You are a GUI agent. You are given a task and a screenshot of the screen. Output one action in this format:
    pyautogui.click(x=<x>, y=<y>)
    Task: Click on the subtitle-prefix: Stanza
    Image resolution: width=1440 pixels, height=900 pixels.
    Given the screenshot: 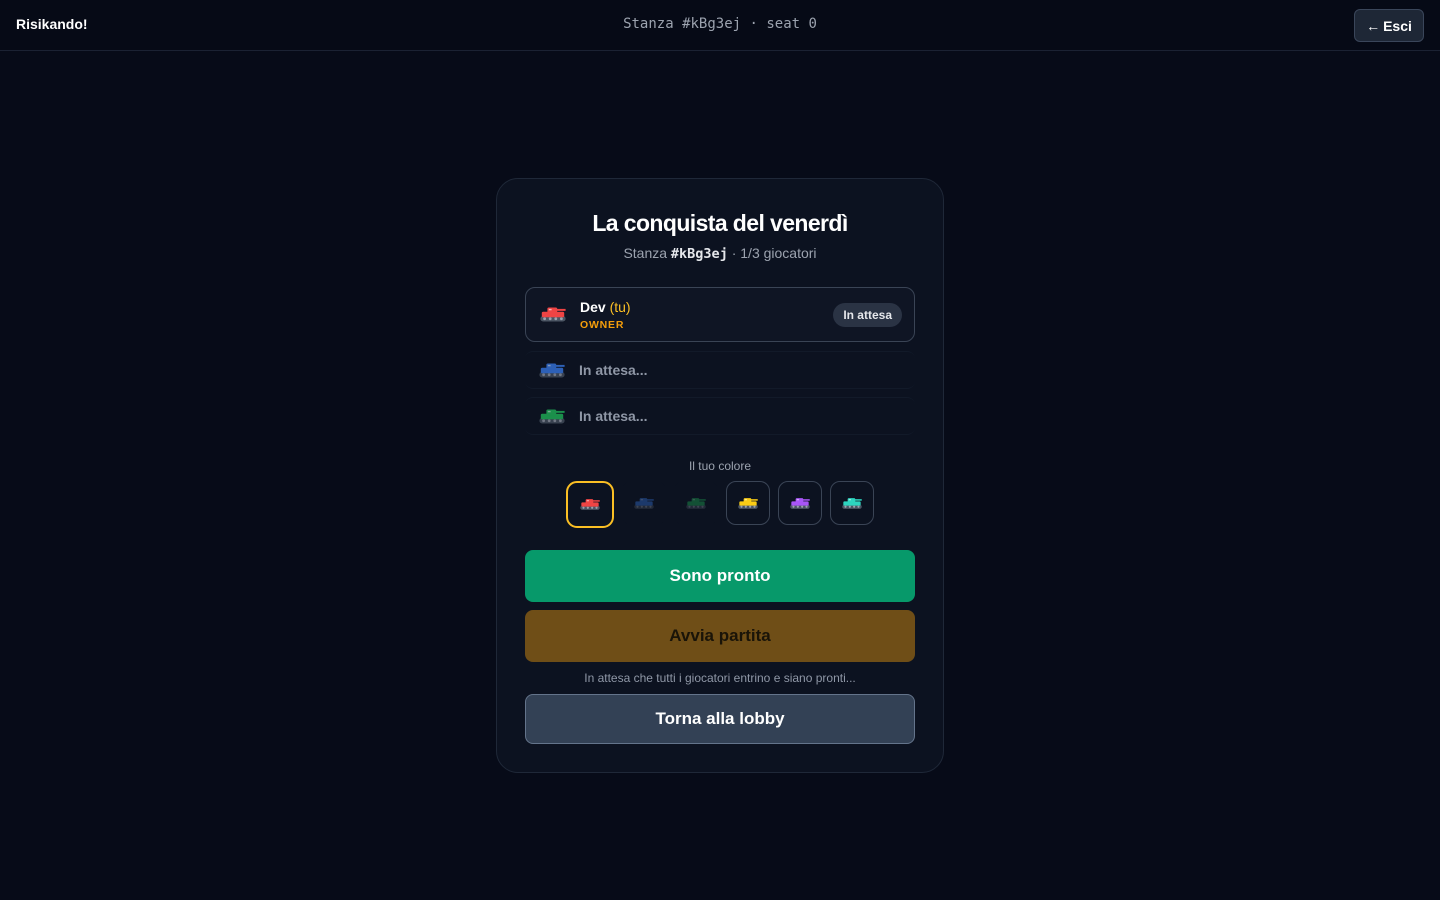 What is the action you would take?
    pyautogui.click(x=645, y=253)
    